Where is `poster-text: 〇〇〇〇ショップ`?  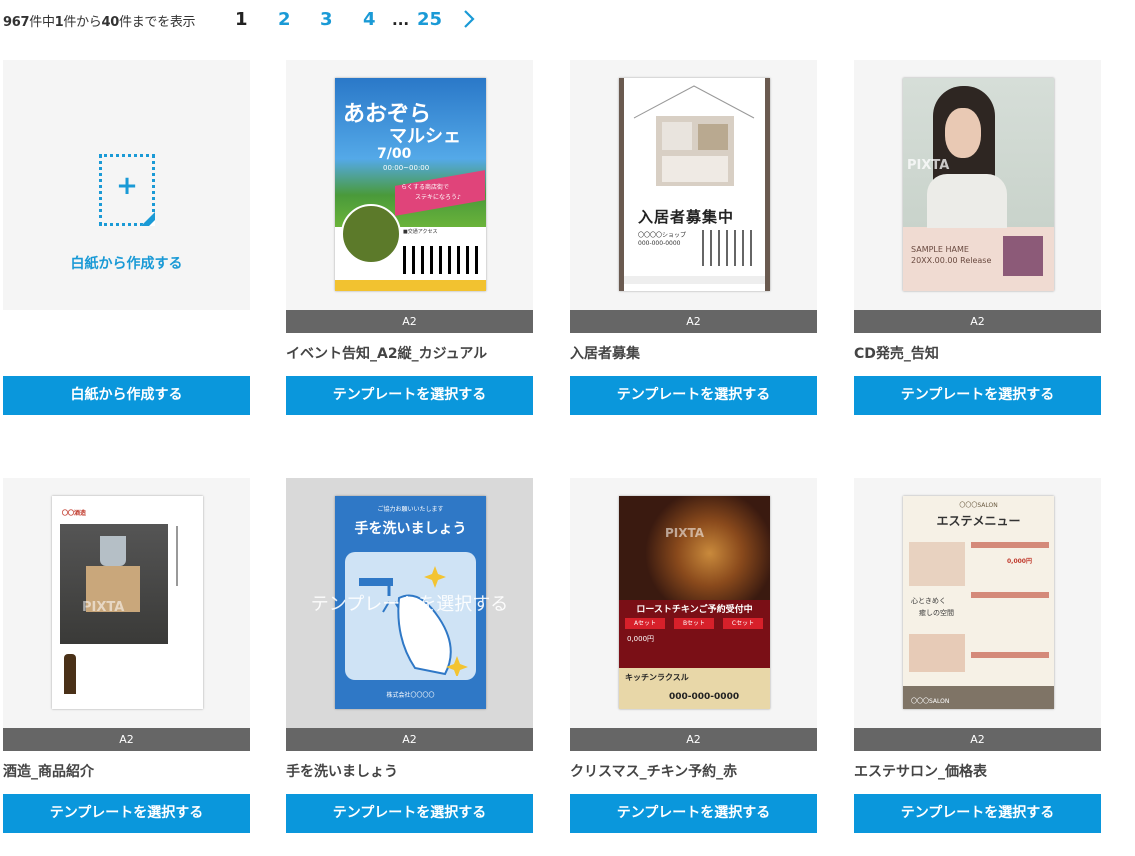
poster-text: 〇〇〇〇ショップ is located at coordinates (662, 235).